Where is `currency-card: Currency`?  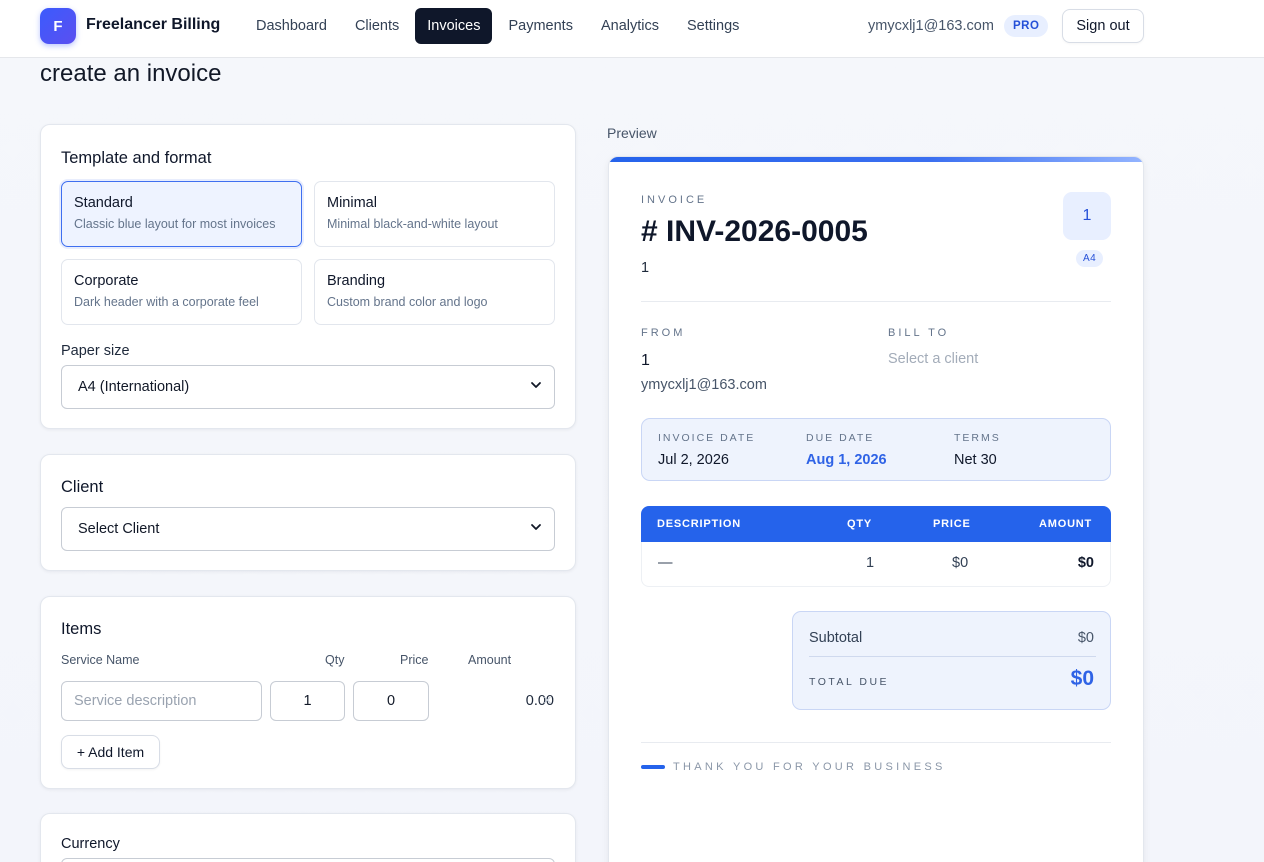 currency-card: Currency is located at coordinates (308, 837).